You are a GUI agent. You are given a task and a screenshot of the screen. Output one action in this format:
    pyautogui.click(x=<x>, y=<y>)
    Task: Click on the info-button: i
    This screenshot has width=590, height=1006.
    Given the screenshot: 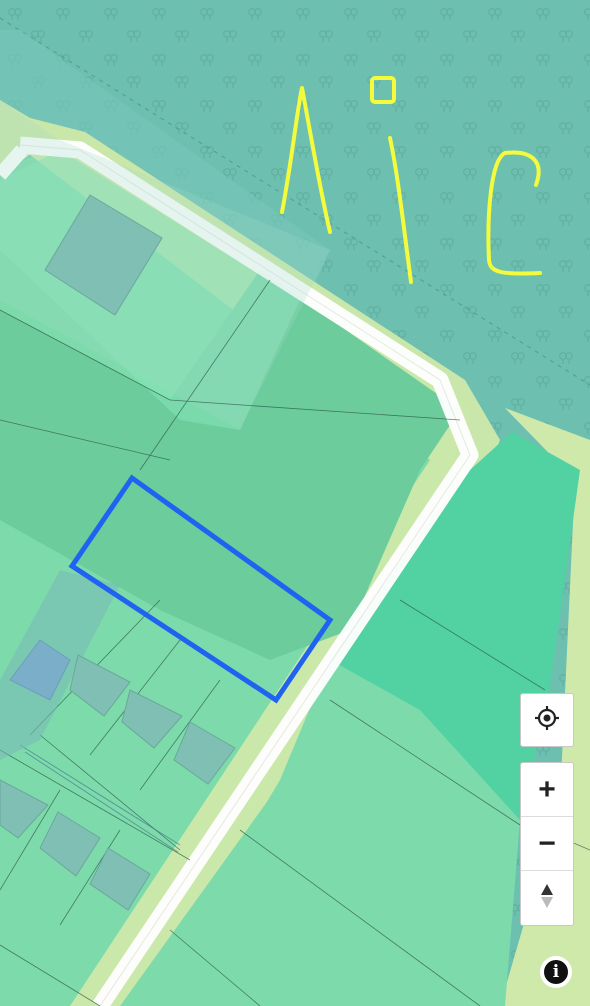 What is the action you would take?
    pyautogui.click(x=556, y=972)
    